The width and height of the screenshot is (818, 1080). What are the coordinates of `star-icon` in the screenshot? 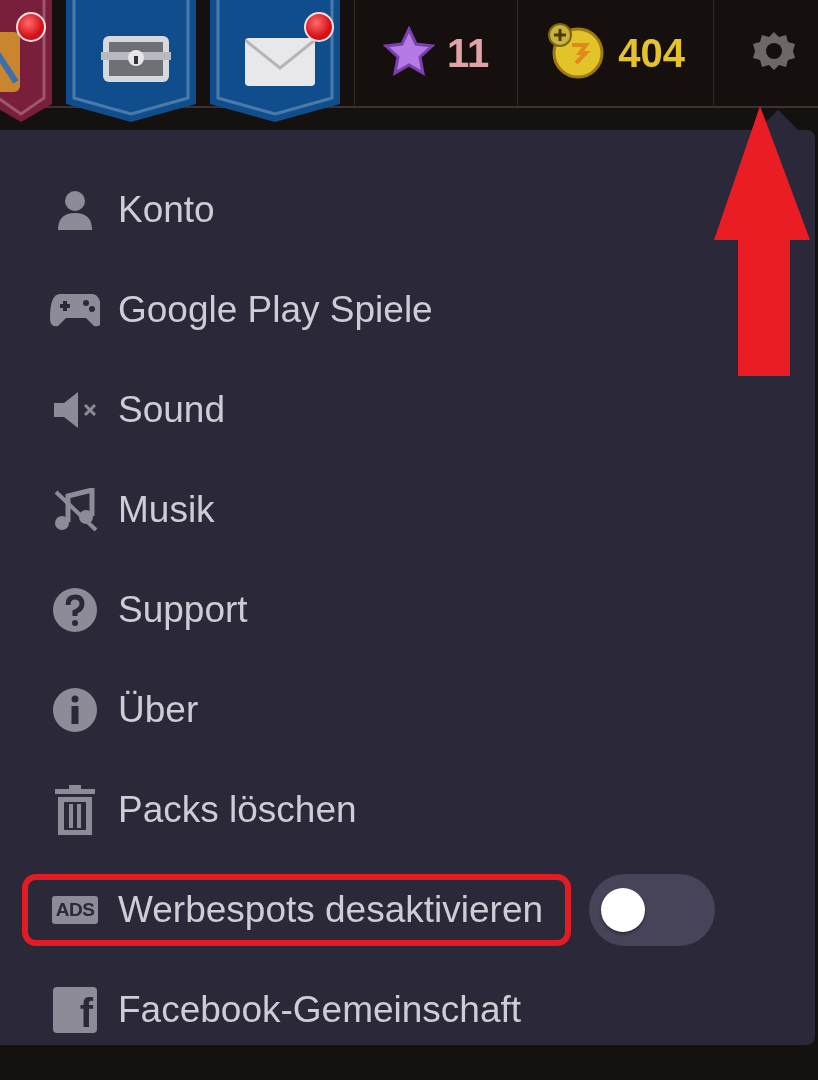 It's located at (409, 51).